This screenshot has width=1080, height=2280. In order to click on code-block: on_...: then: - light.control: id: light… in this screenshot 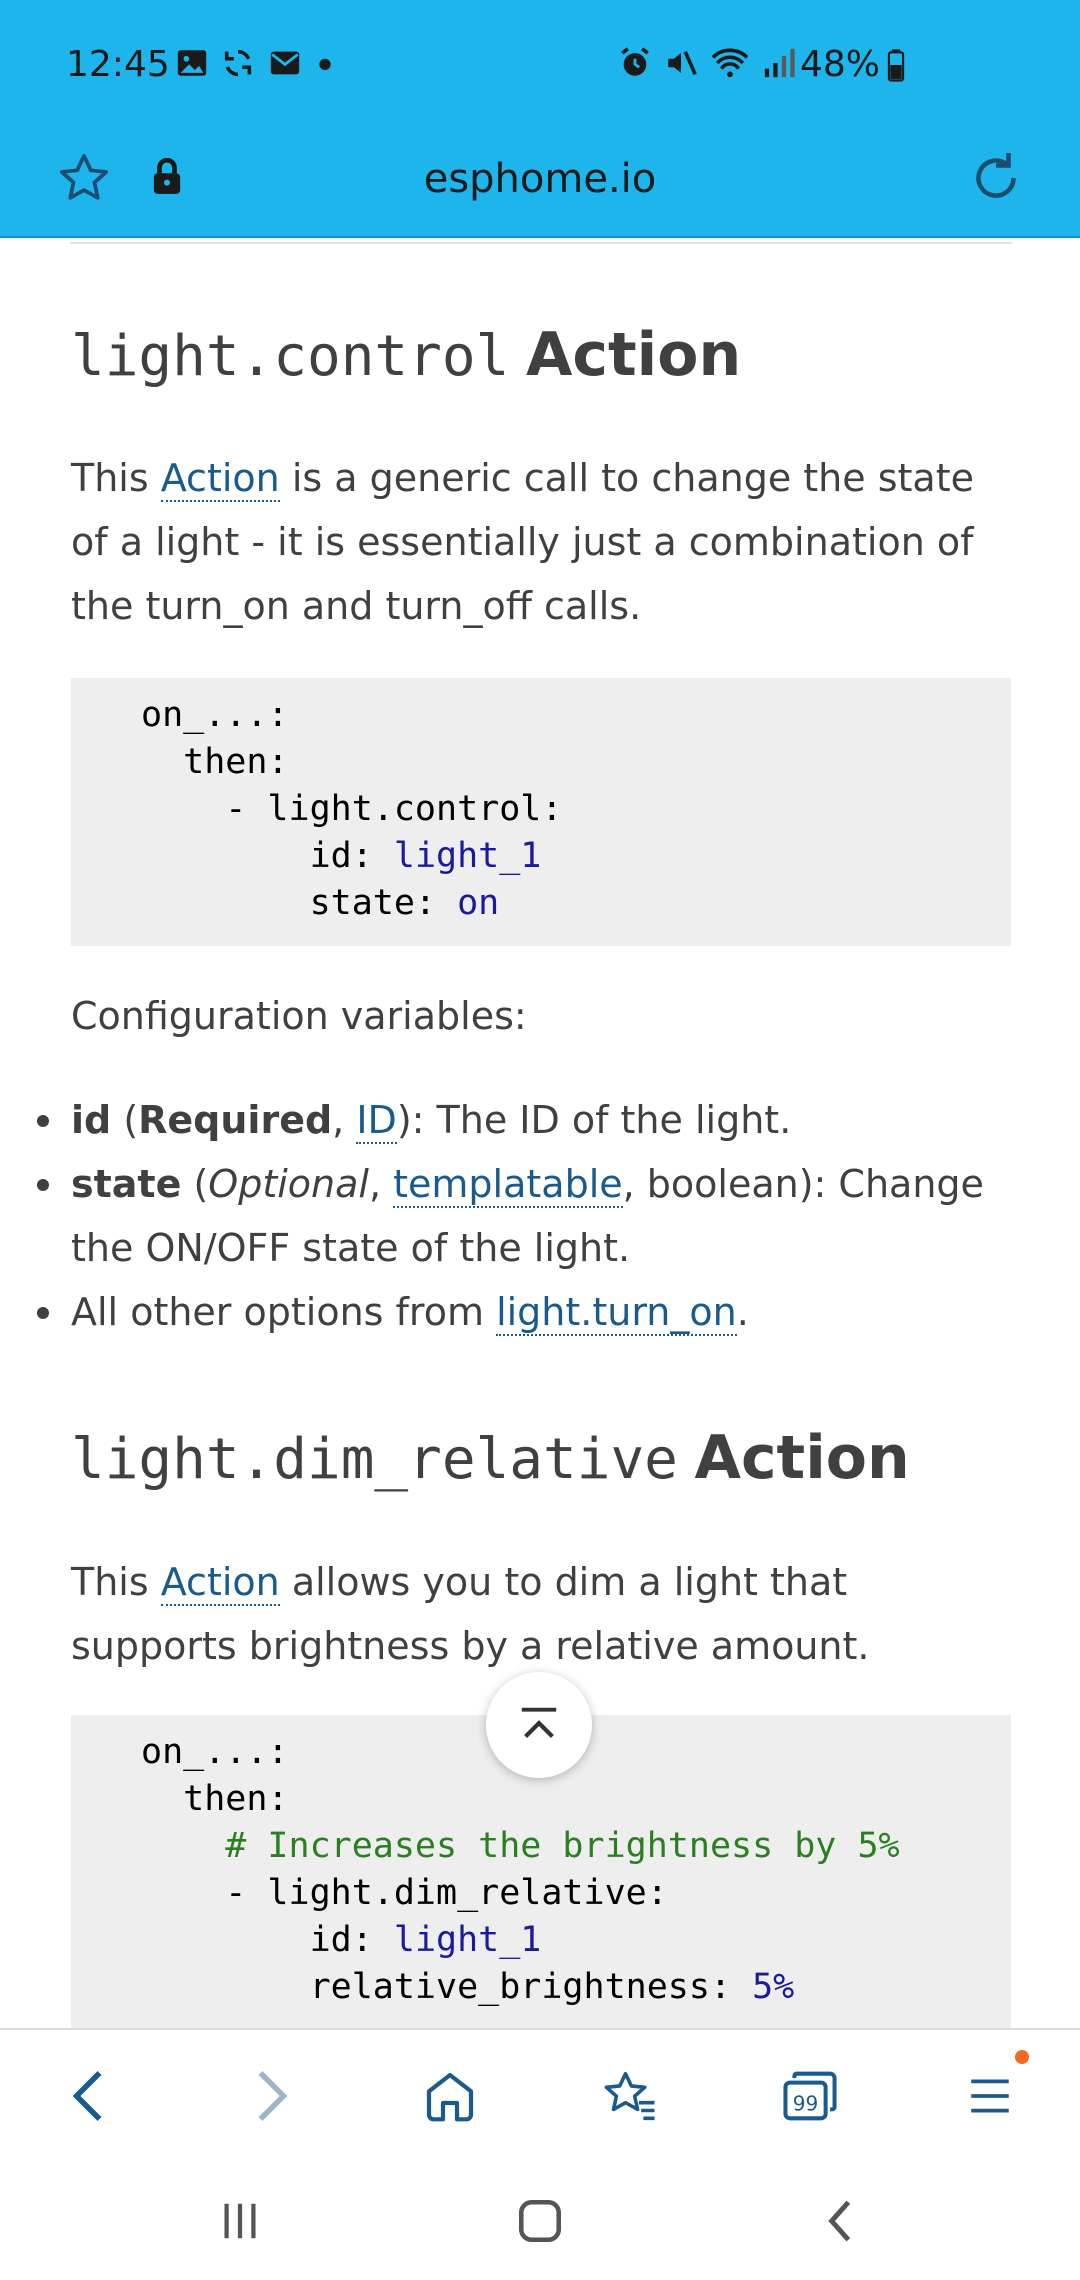, I will do `click(541, 812)`.